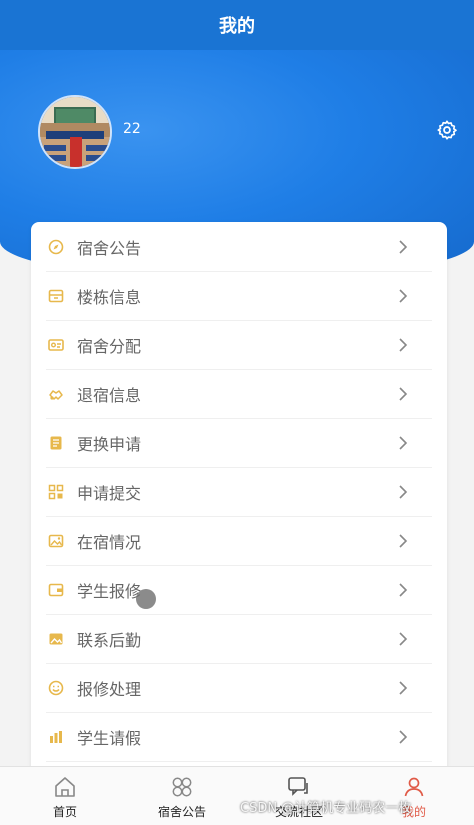 This screenshot has height=825, width=474. Describe the element at coordinates (326, 808) in the screenshot. I see `watermark: CSDN @计算机专业码农一枚` at that location.